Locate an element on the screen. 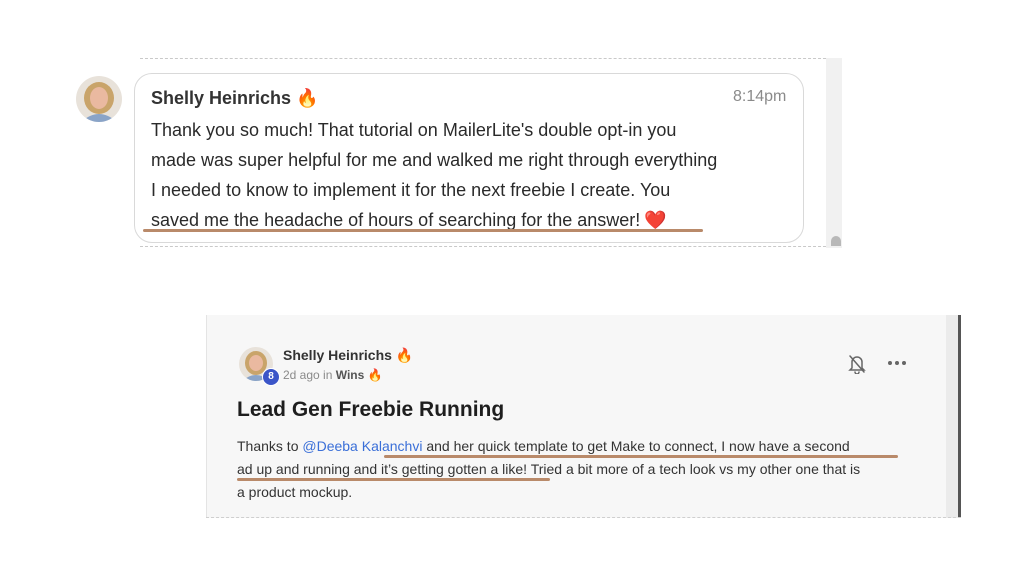  post-author-name: Shelly Heinrichs 🔥 is located at coordinates (348, 355).